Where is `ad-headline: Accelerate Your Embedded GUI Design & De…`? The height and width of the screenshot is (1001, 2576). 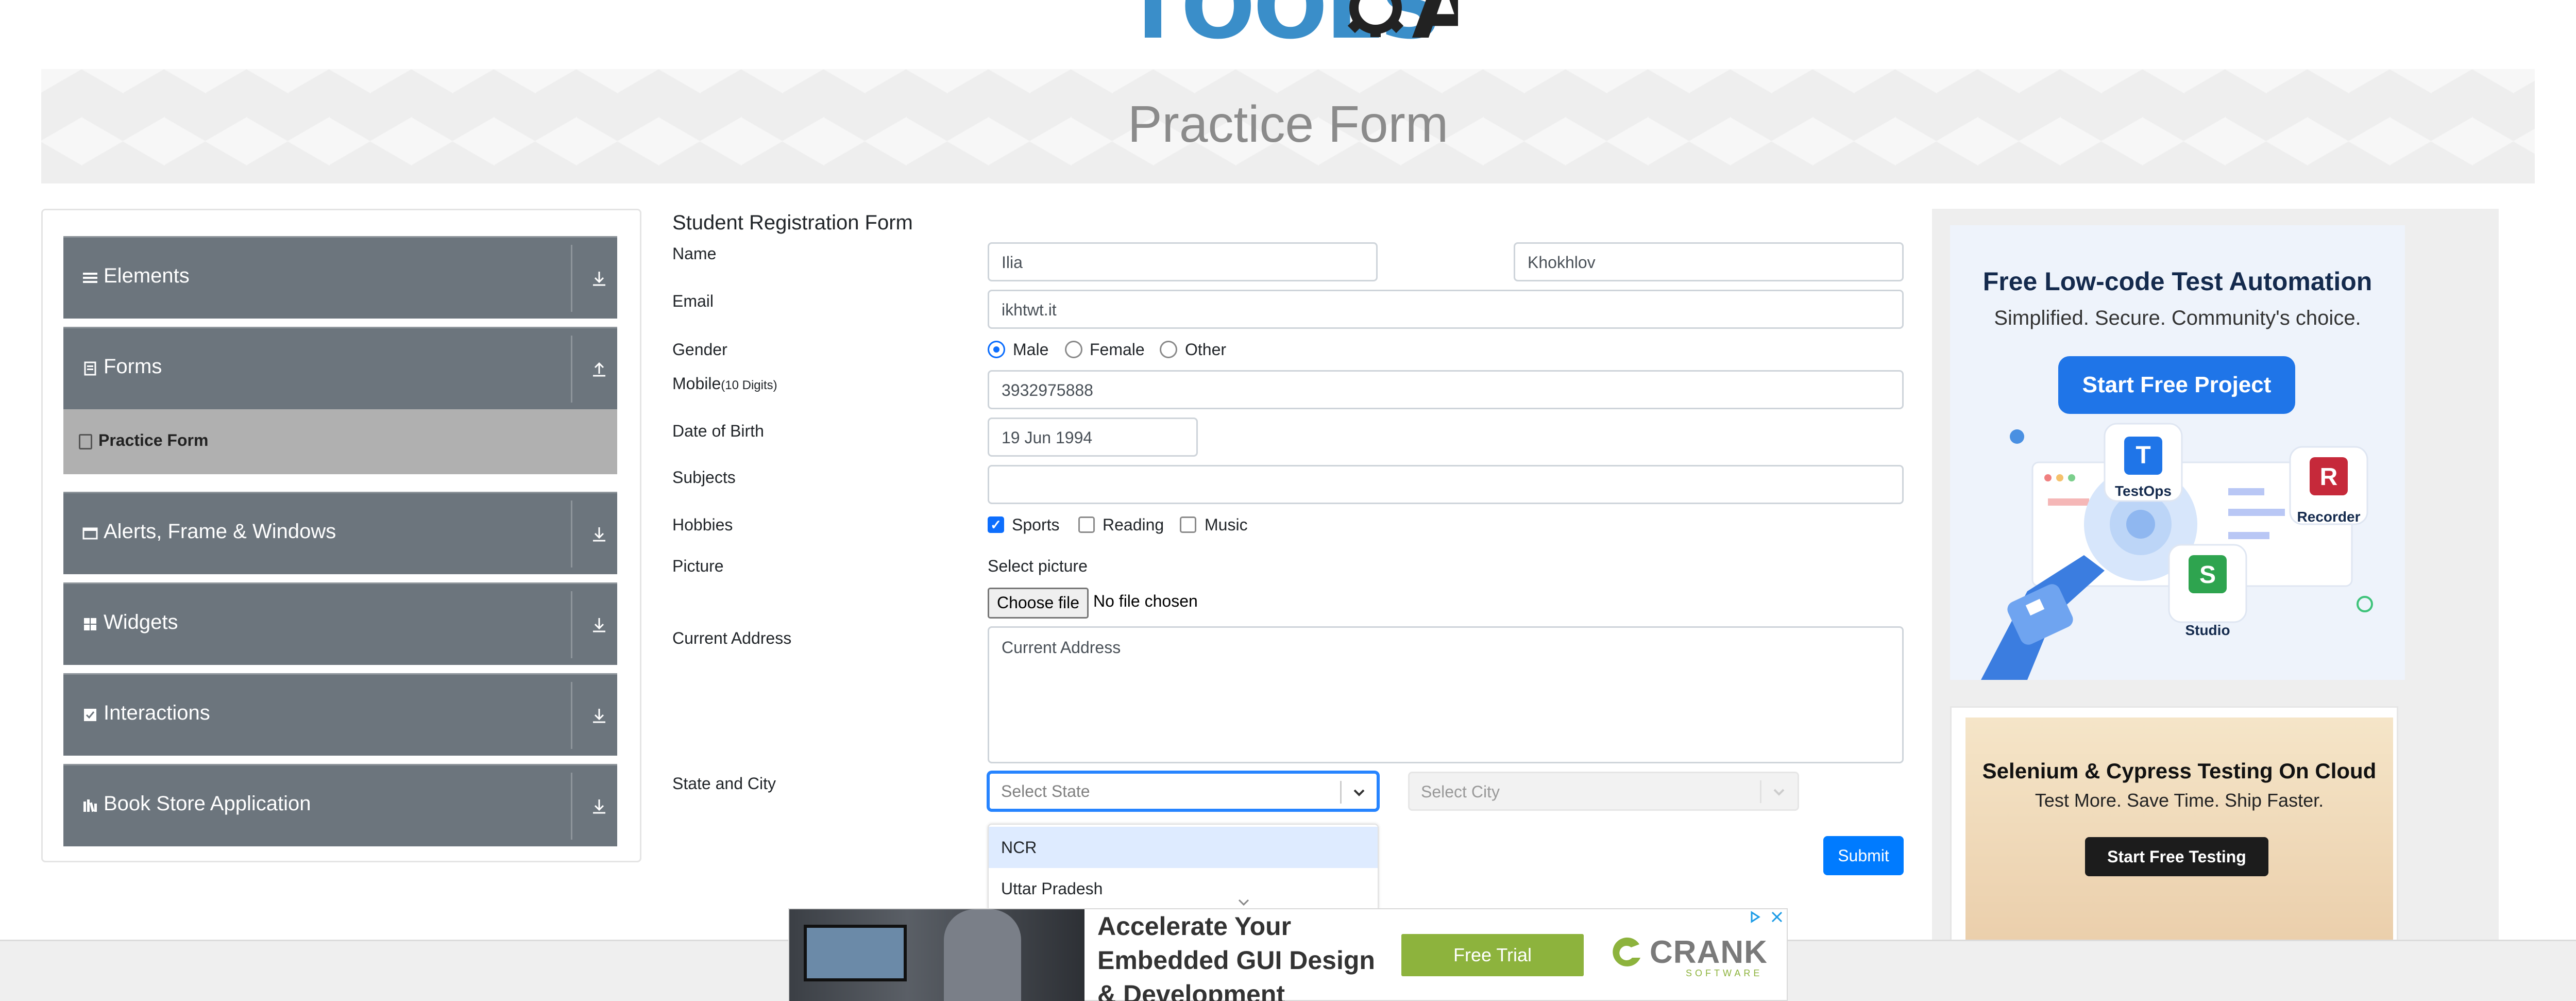
ad-headline: Accelerate Your Embedded GUI Design & De… is located at coordinates (1236, 955).